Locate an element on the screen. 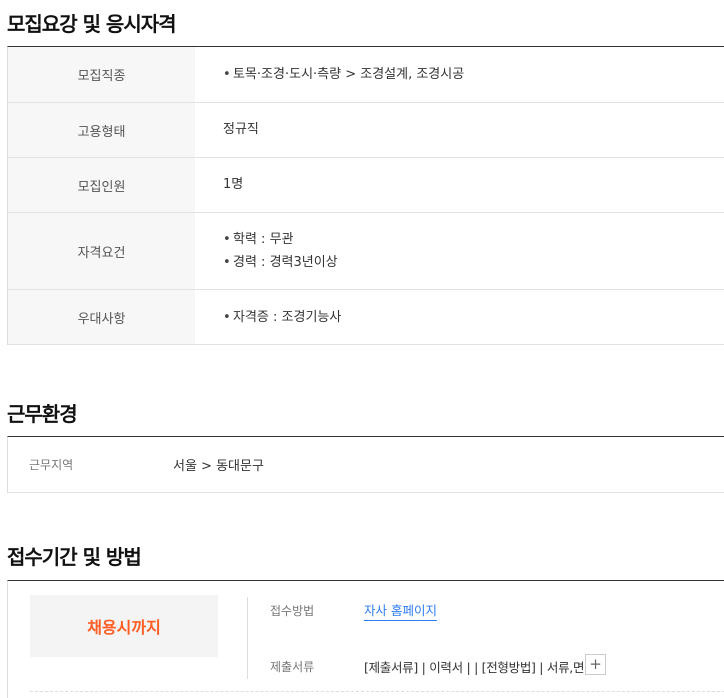 This screenshot has height=698, width=724. headcount-value: 1명 is located at coordinates (233, 184).